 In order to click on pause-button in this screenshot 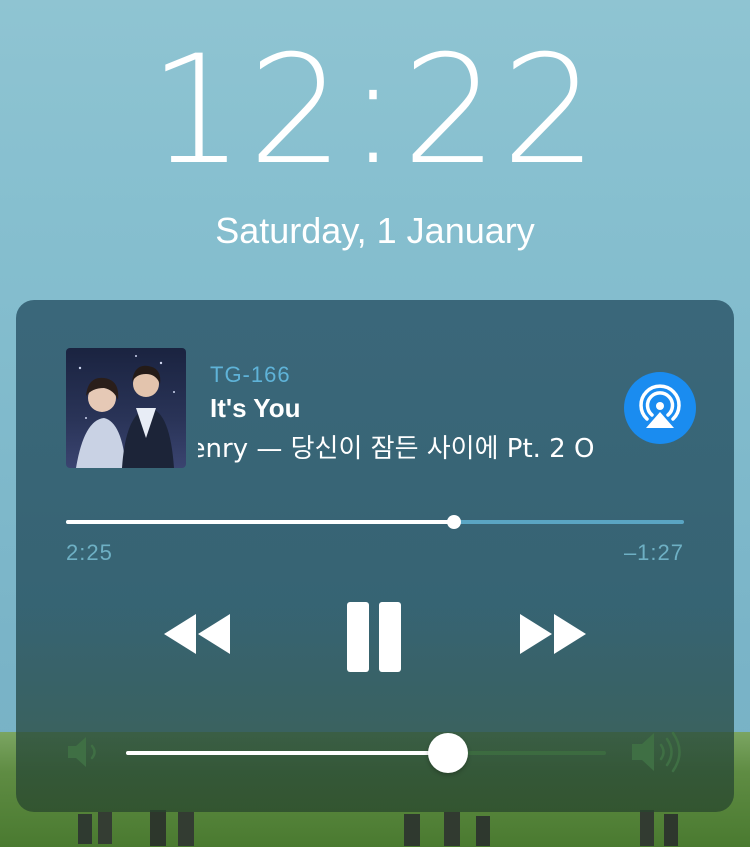, I will do `click(374, 639)`.